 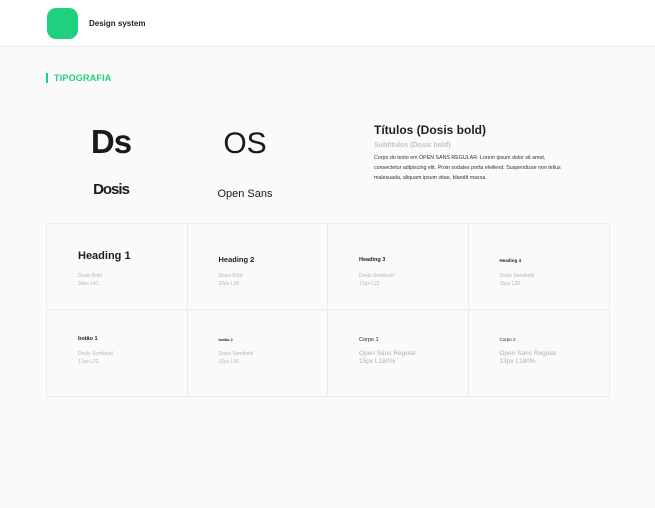 What do you see at coordinates (510, 260) in the screenshot?
I see `type-style-name: Heading 4` at bounding box center [510, 260].